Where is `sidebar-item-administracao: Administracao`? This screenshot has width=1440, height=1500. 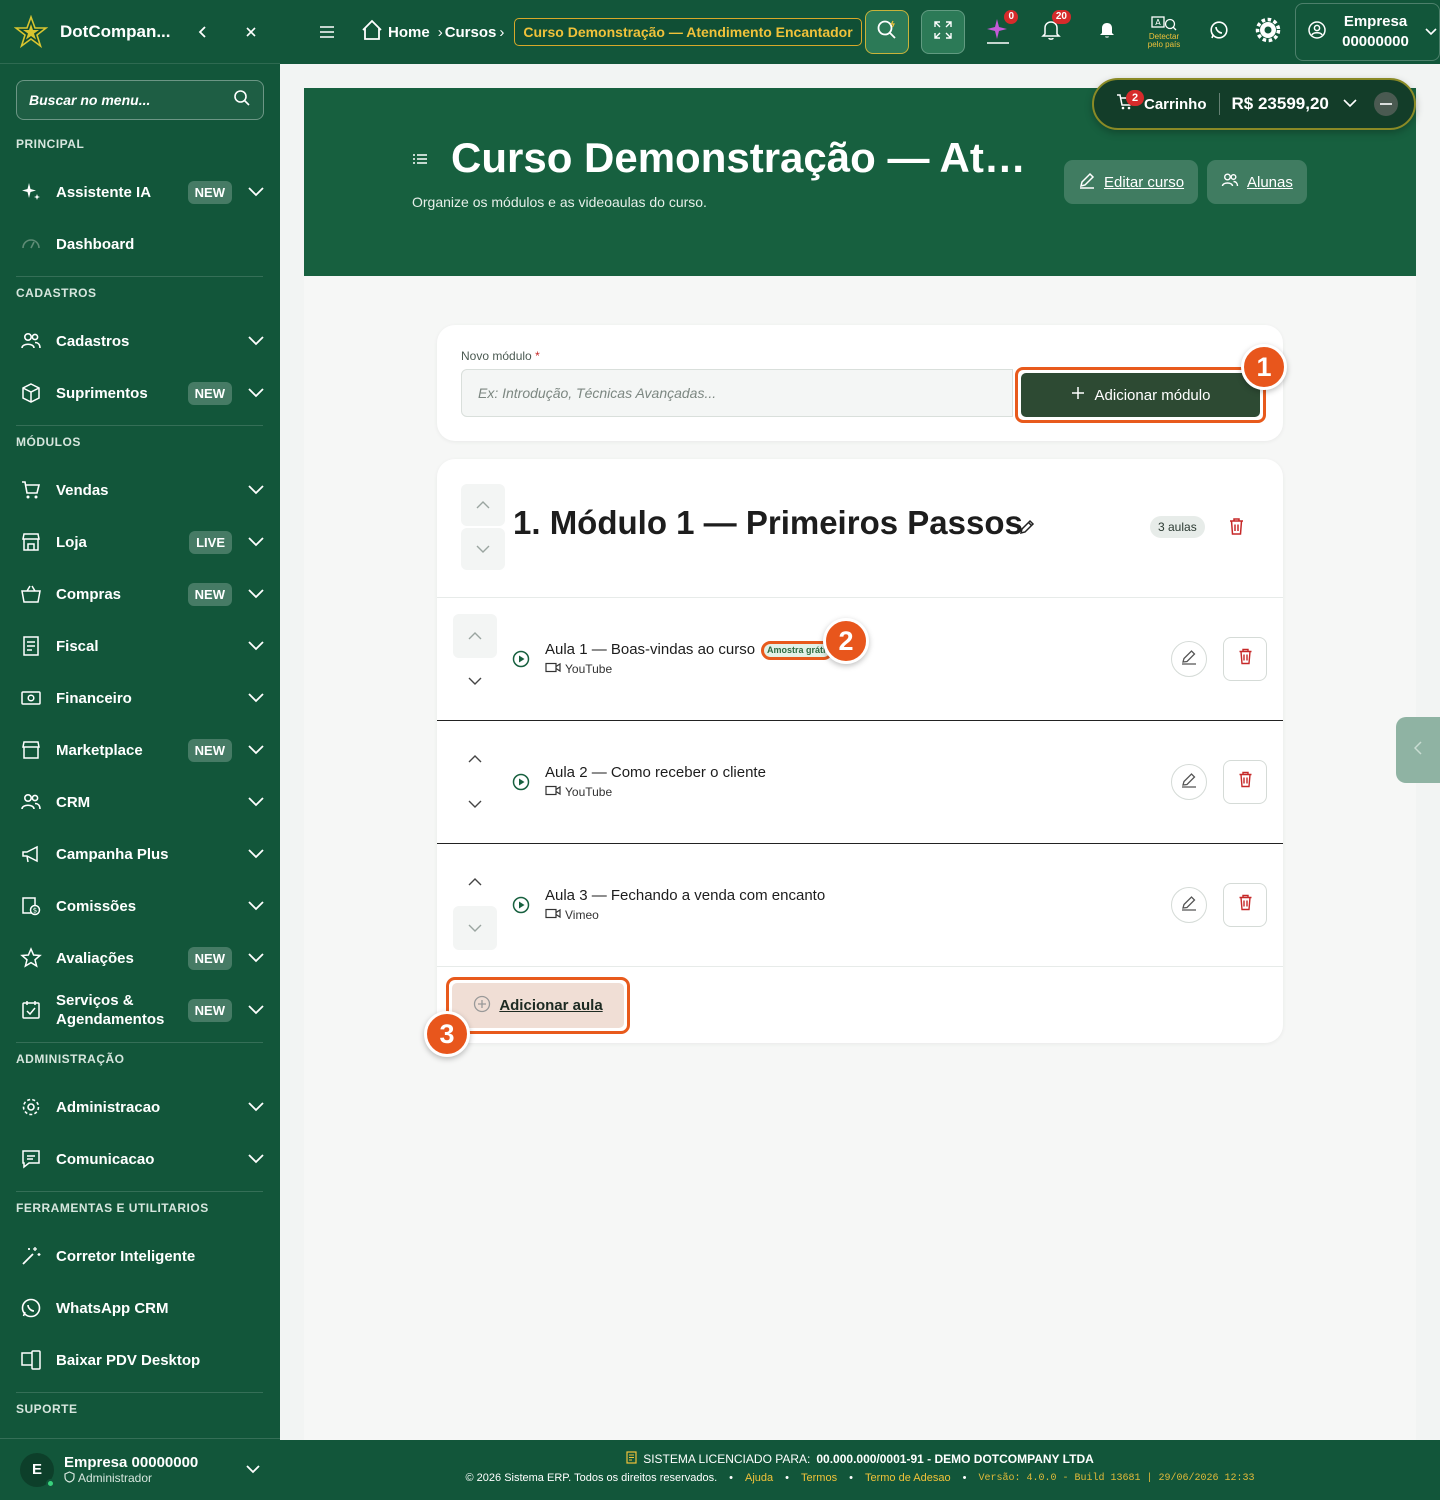 sidebar-item-administracao: Administracao is located at coordinates (141, 1107).